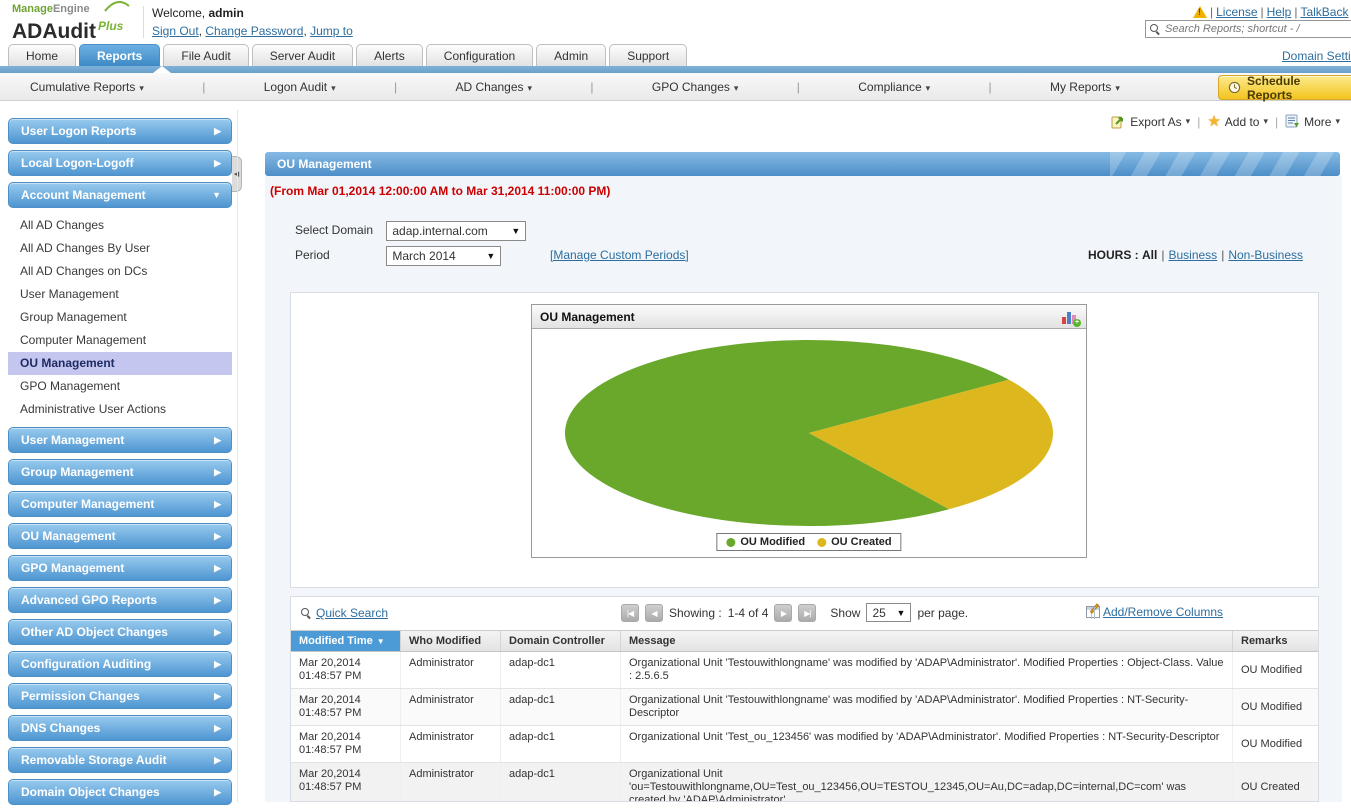 Image resolution: width=1351 pixels, height=811 pixels. Describe the element at coordinates (773, 542) in the screenshot. I see `legend-label: OU Modified` at that location.